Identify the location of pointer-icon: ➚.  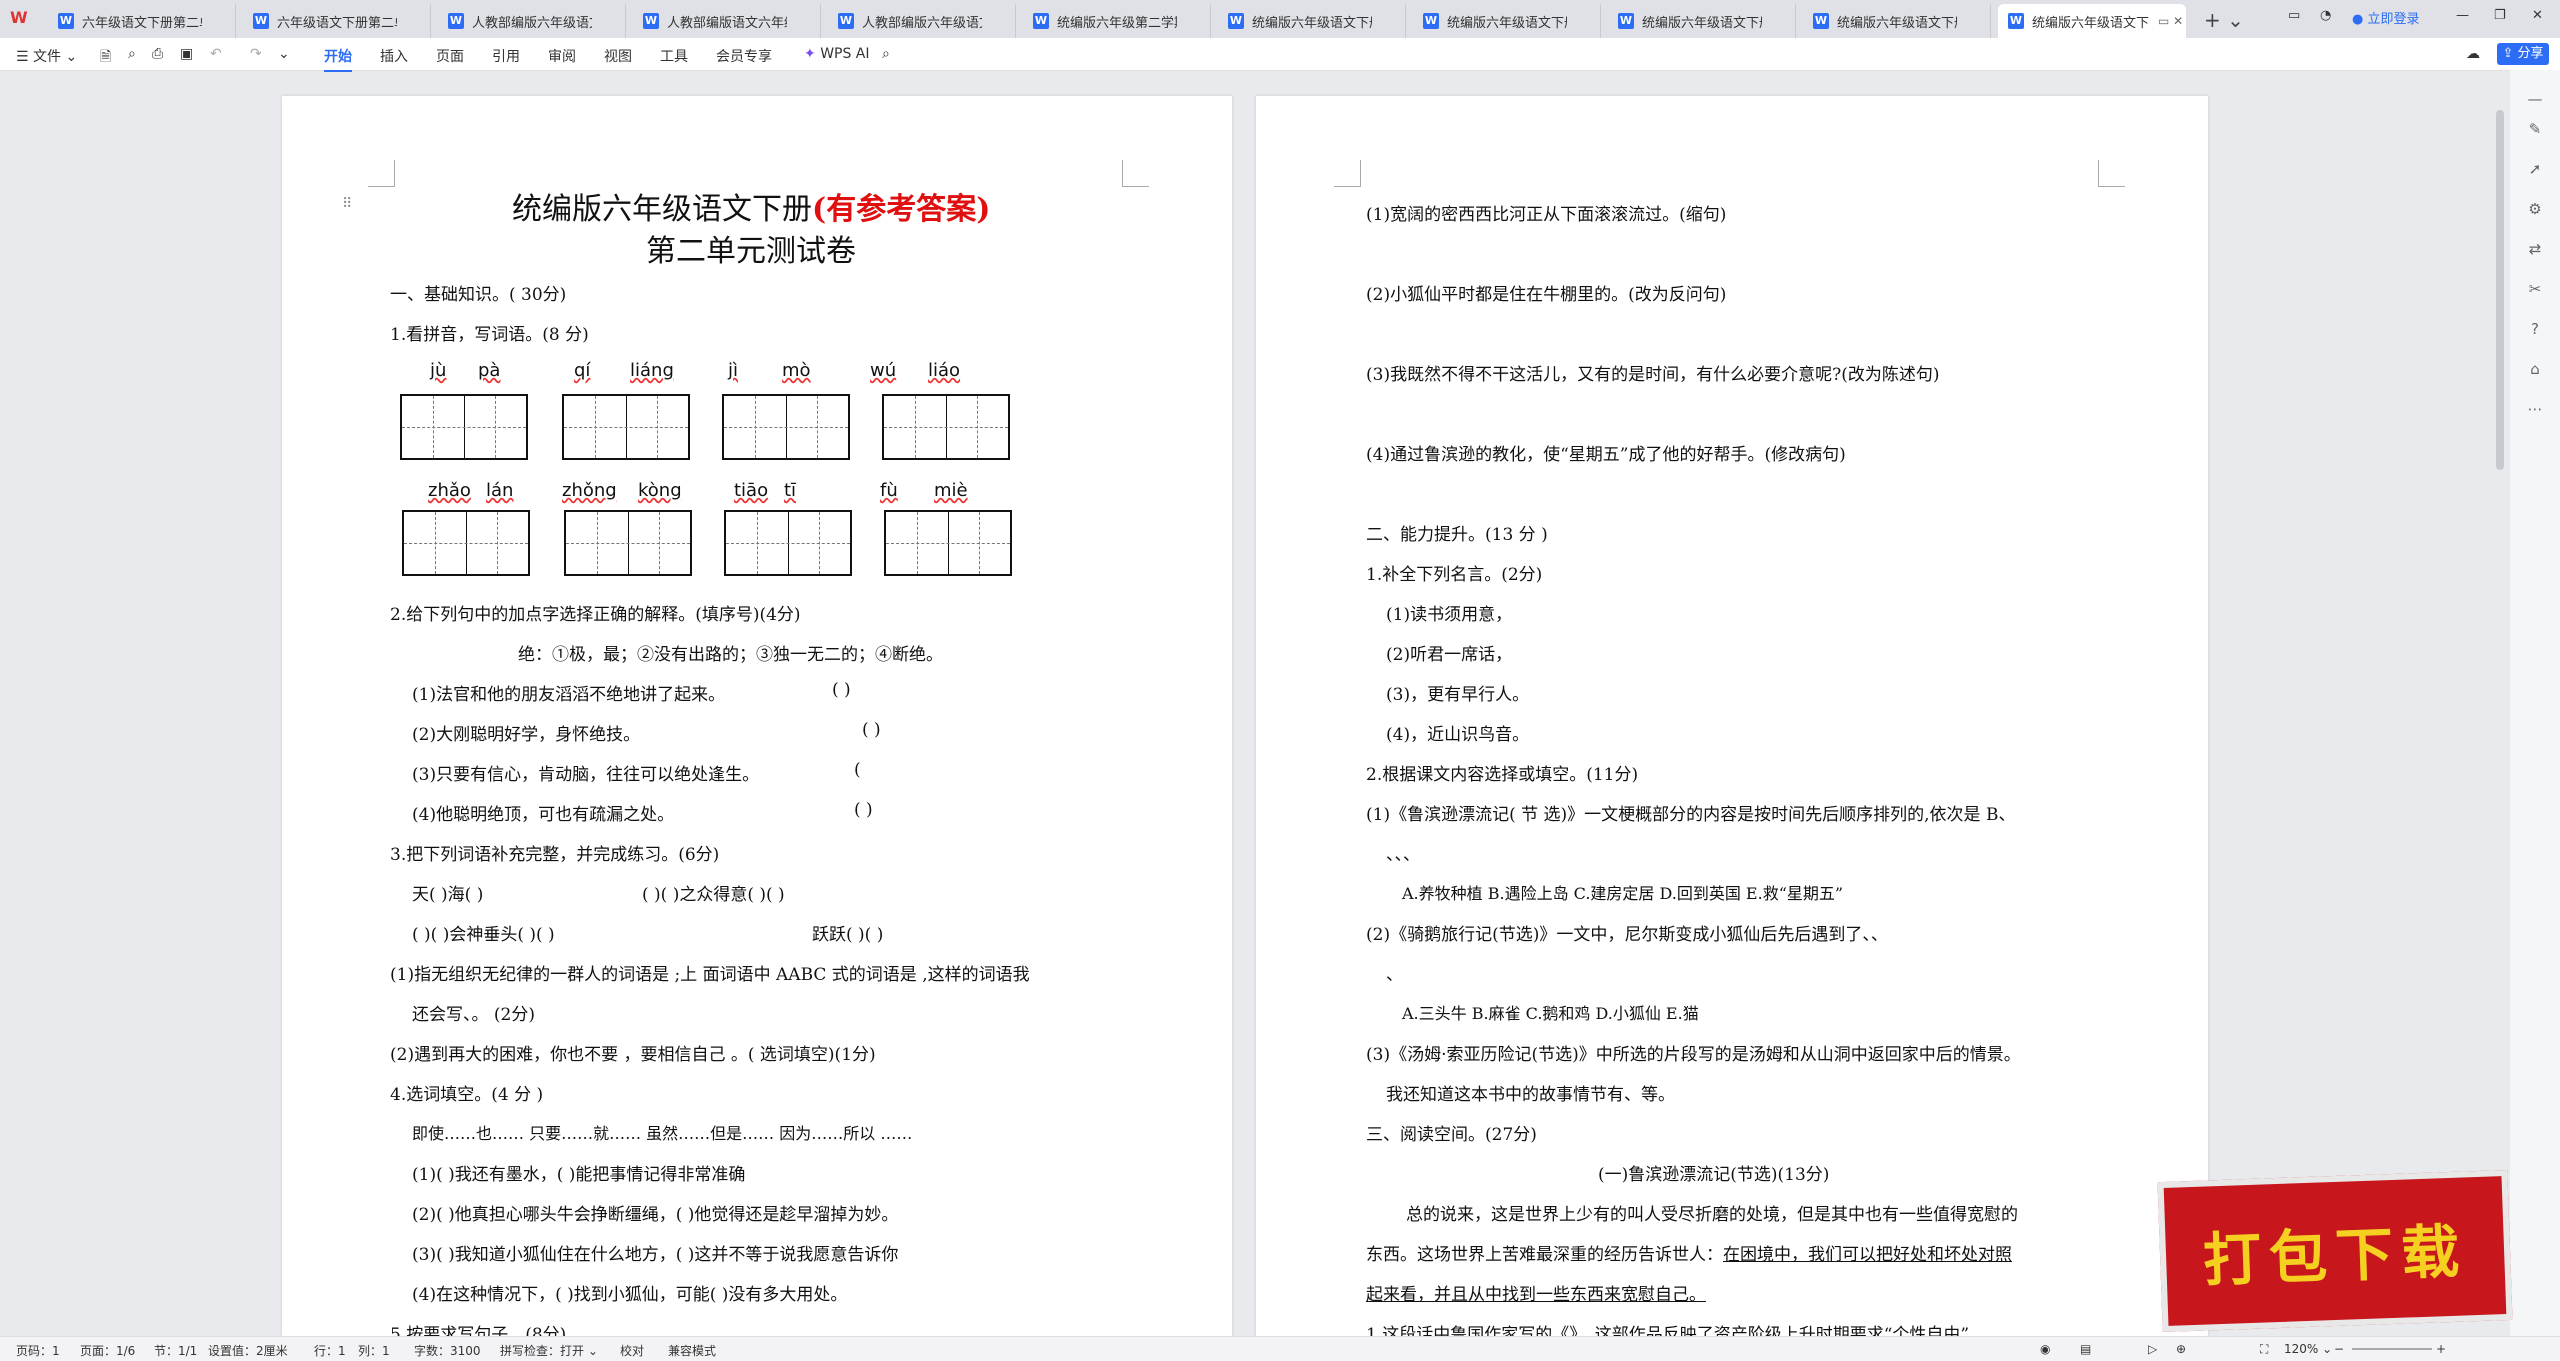
(2535, 169).